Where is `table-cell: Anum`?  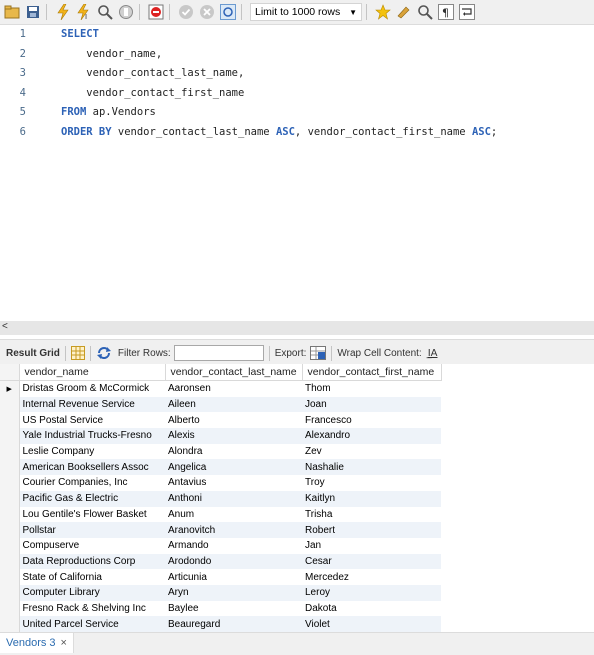 table-cell: Anum is located at coordinates (233, 514).